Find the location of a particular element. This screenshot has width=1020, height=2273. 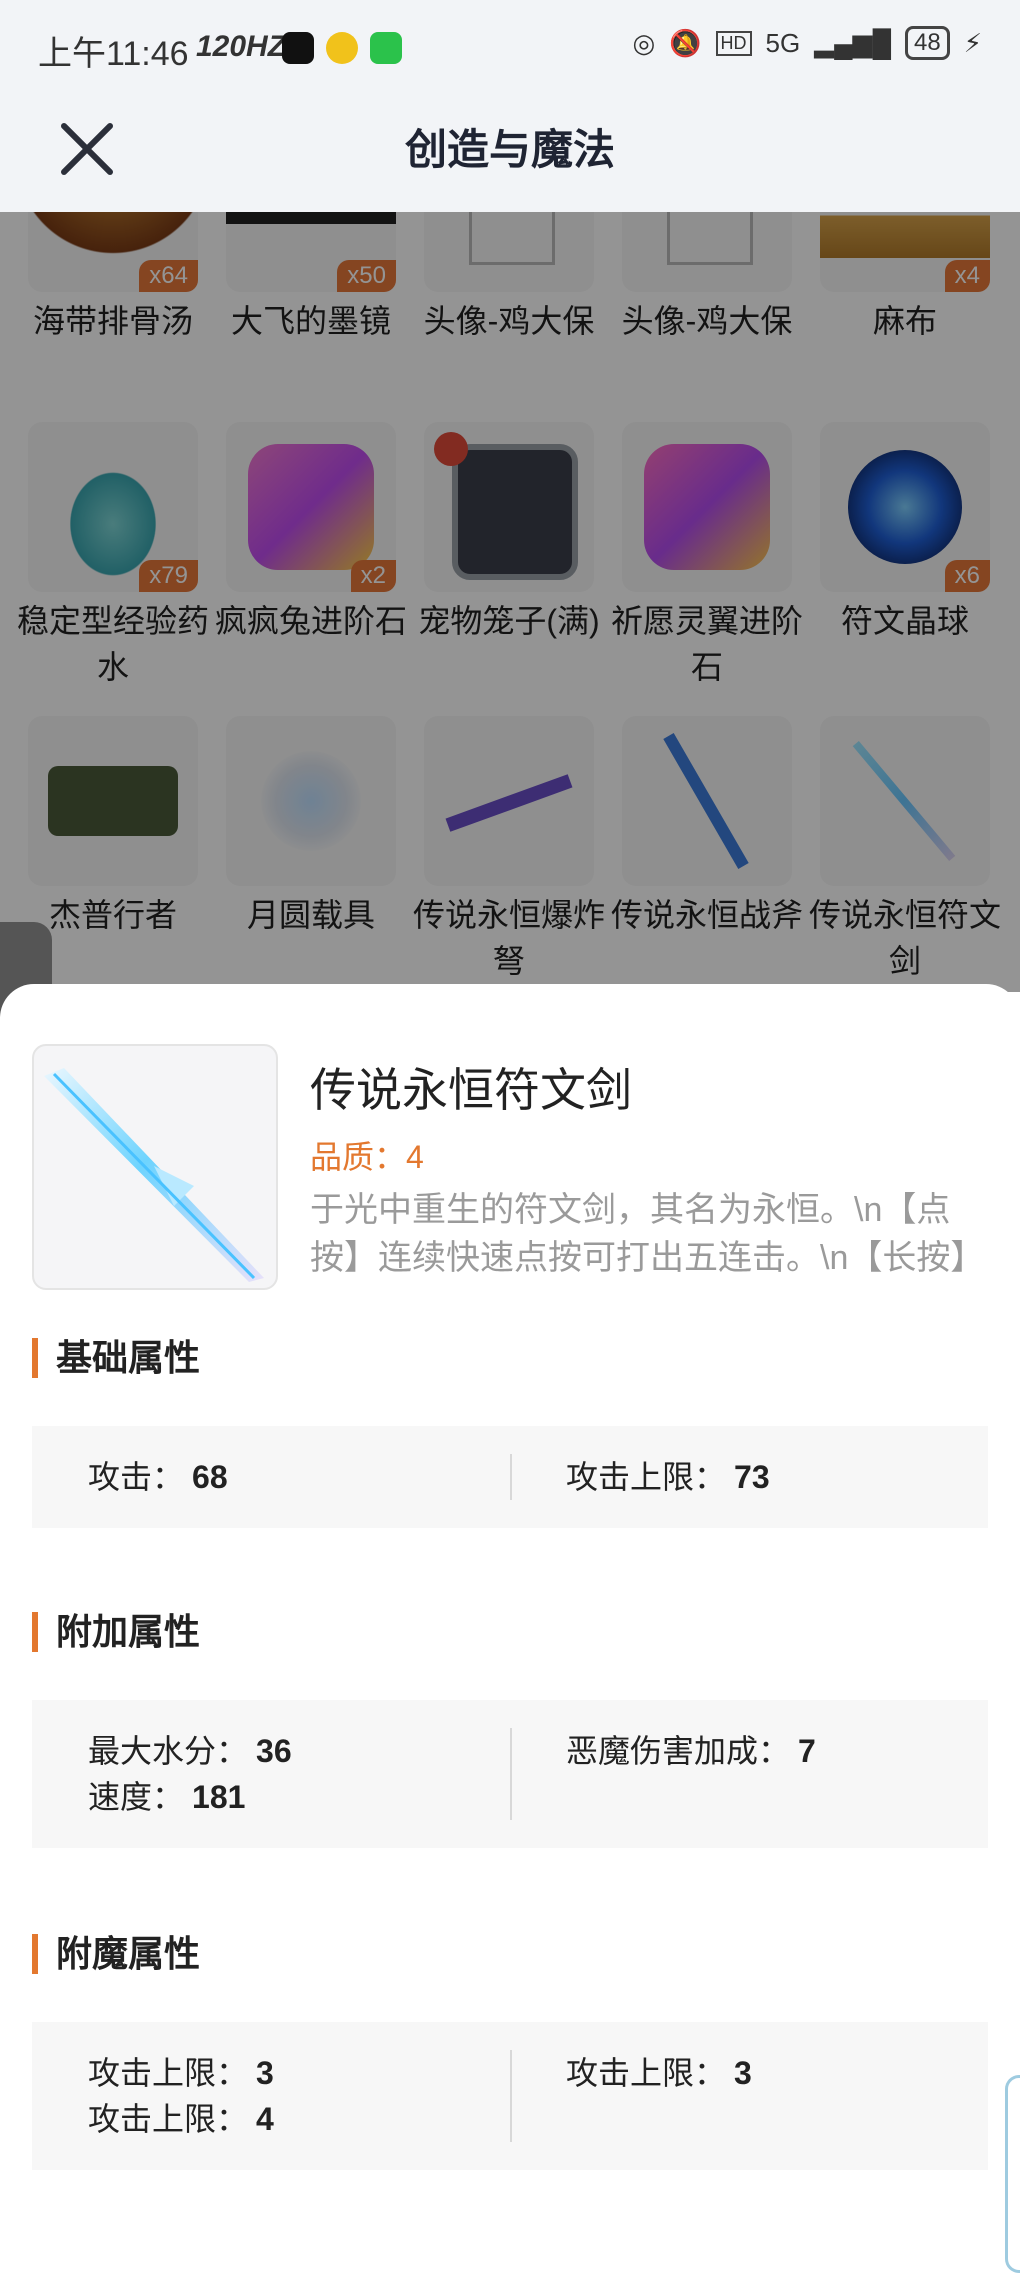

section-title-base: 基础属性 is located at coordinates (116, 1358).